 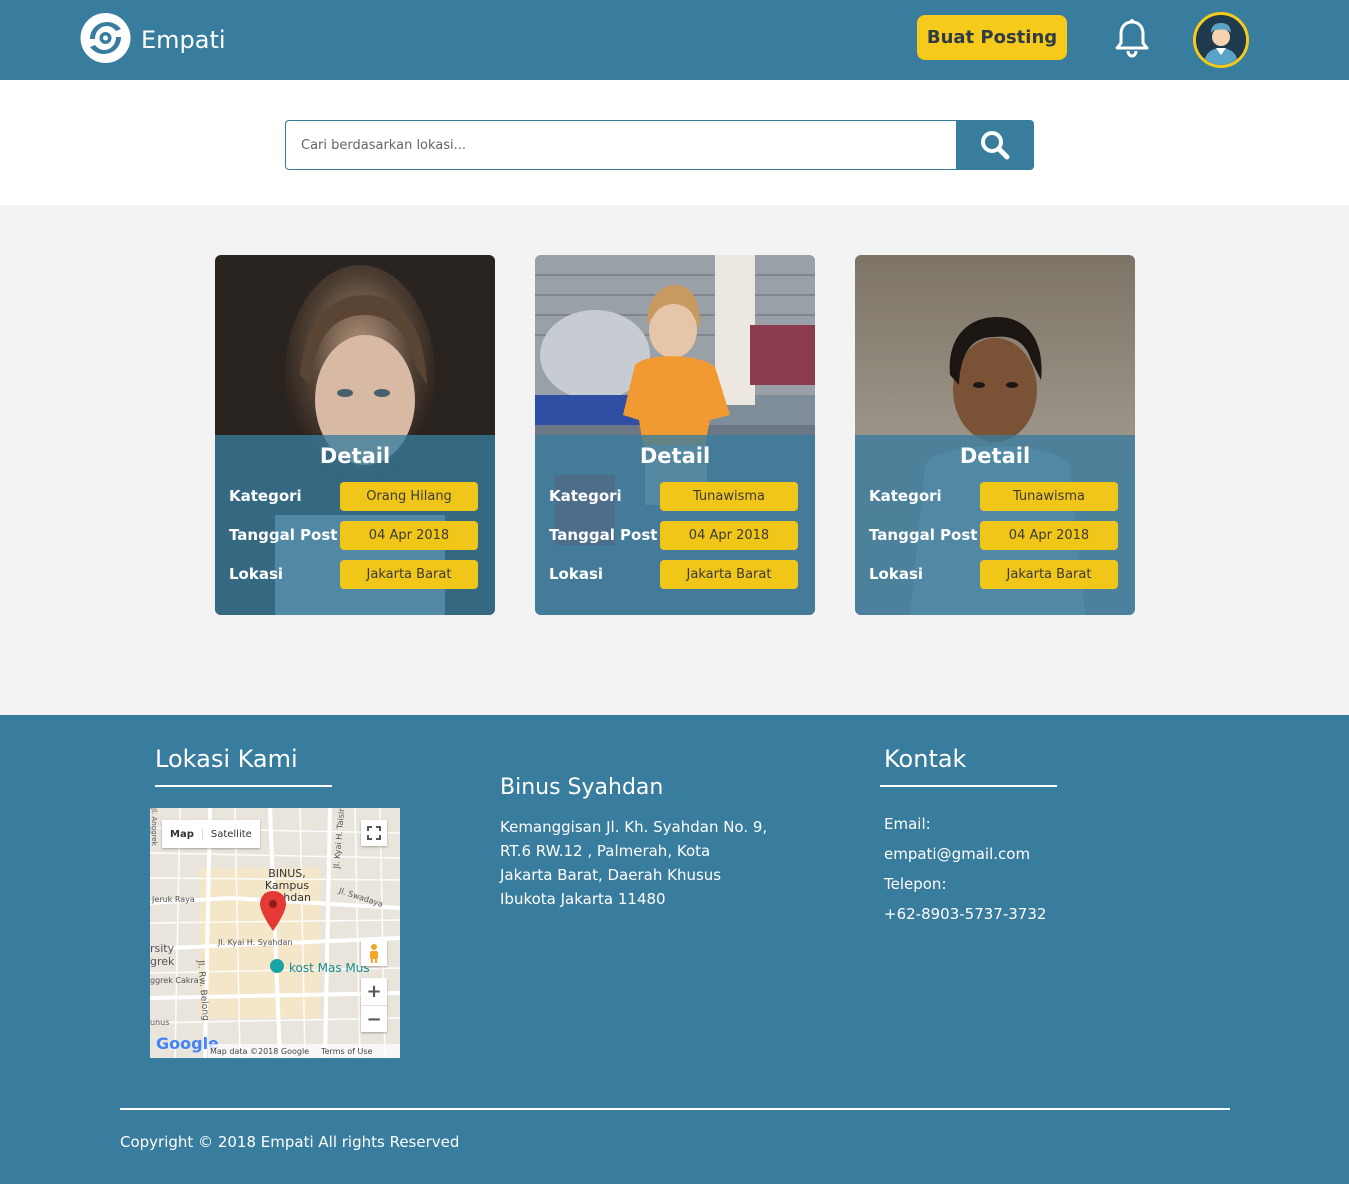 I want to click on street-view-pegman-icon, so click(x=374, y=953).